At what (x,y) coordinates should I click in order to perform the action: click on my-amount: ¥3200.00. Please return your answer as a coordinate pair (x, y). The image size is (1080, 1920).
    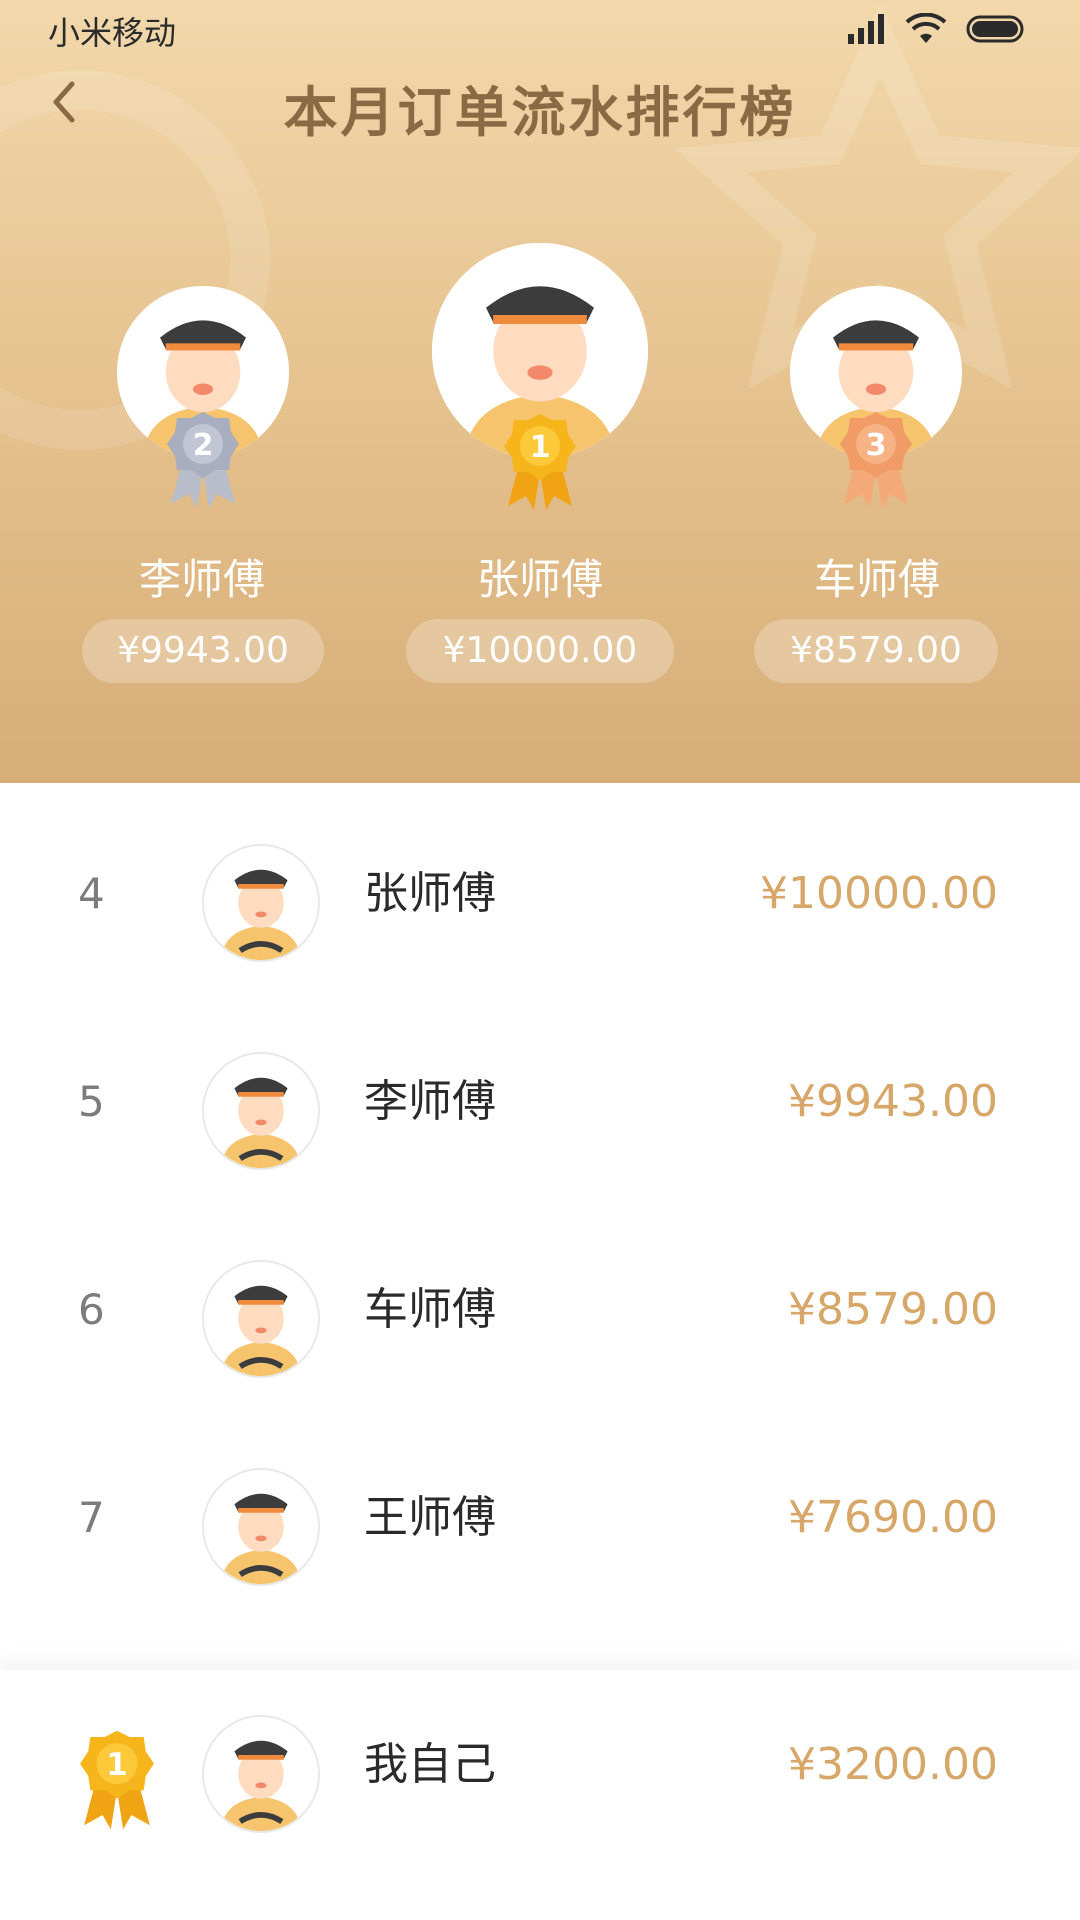
    Looking at the image, I should click on (893, 1764).